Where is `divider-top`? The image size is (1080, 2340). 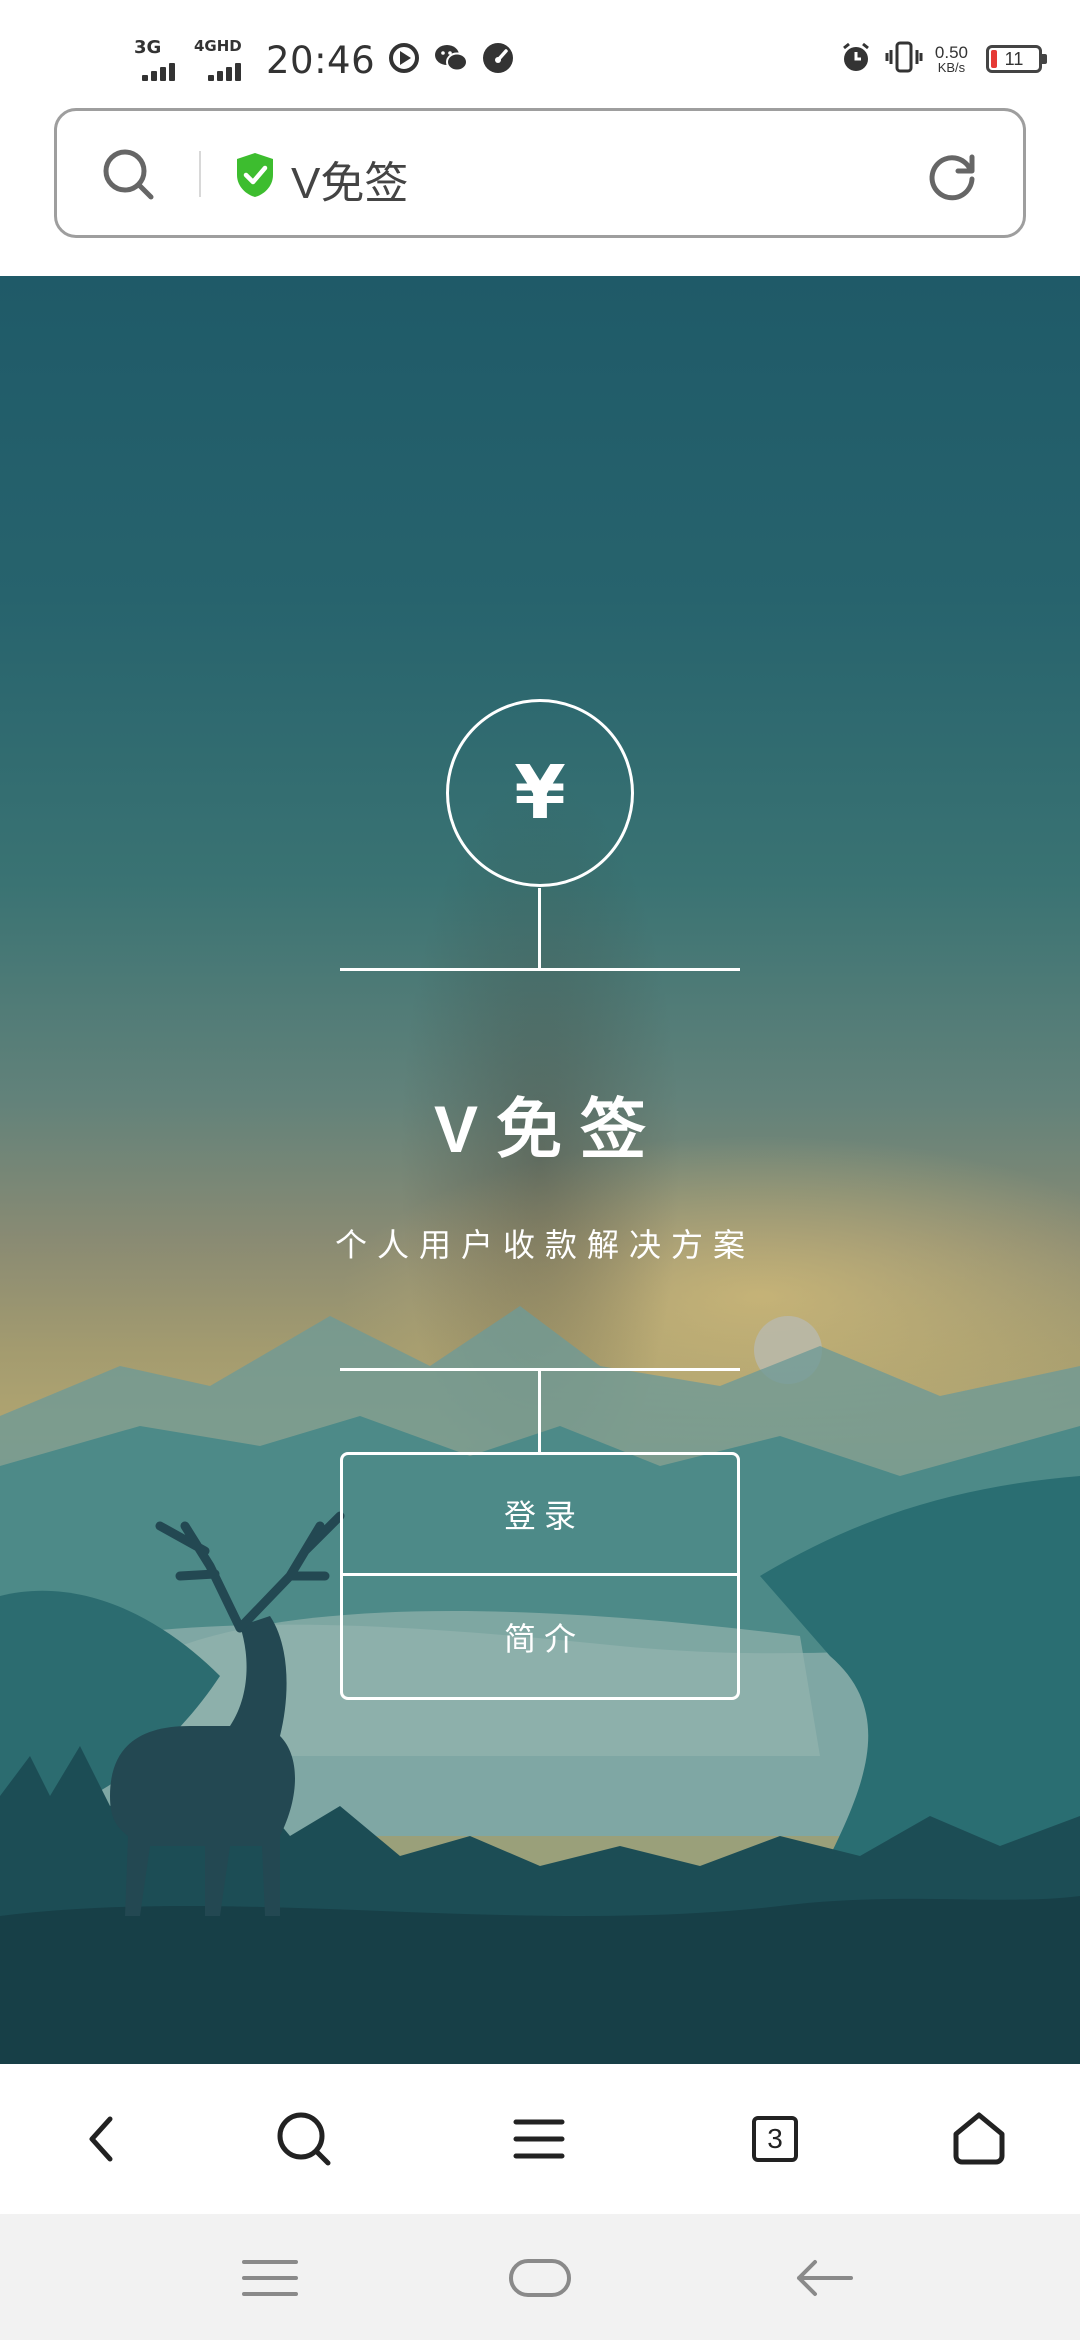
divider-top is located at coordinates (540, 969).